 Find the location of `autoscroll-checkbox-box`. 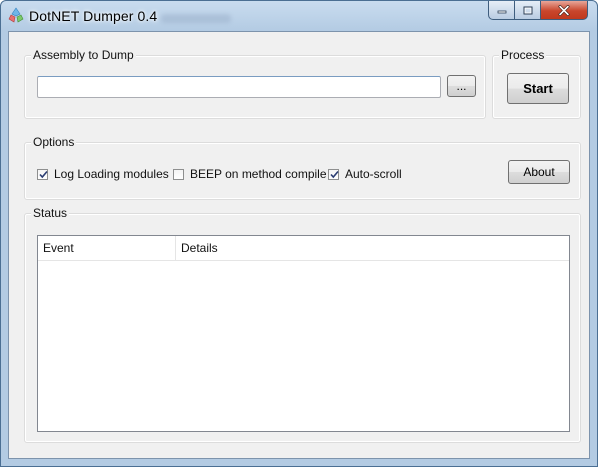

autoscroll-checkbox-box is located at coordinates (333, 174).